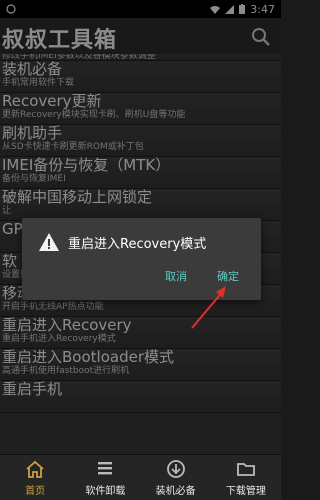  What do you see at coordinates (137, 244) in the screenshot?
I see `dialog-title: 重启进入Recovery模式` at bounding box center [137, 244].